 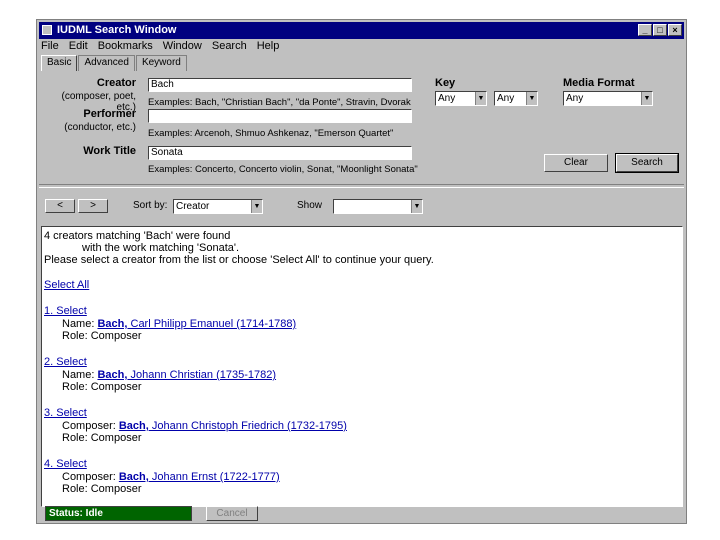 What do you see at coordinates (93, 206) in the screenshot?
I see `forward-button: >` at bounding box center [93, 206].